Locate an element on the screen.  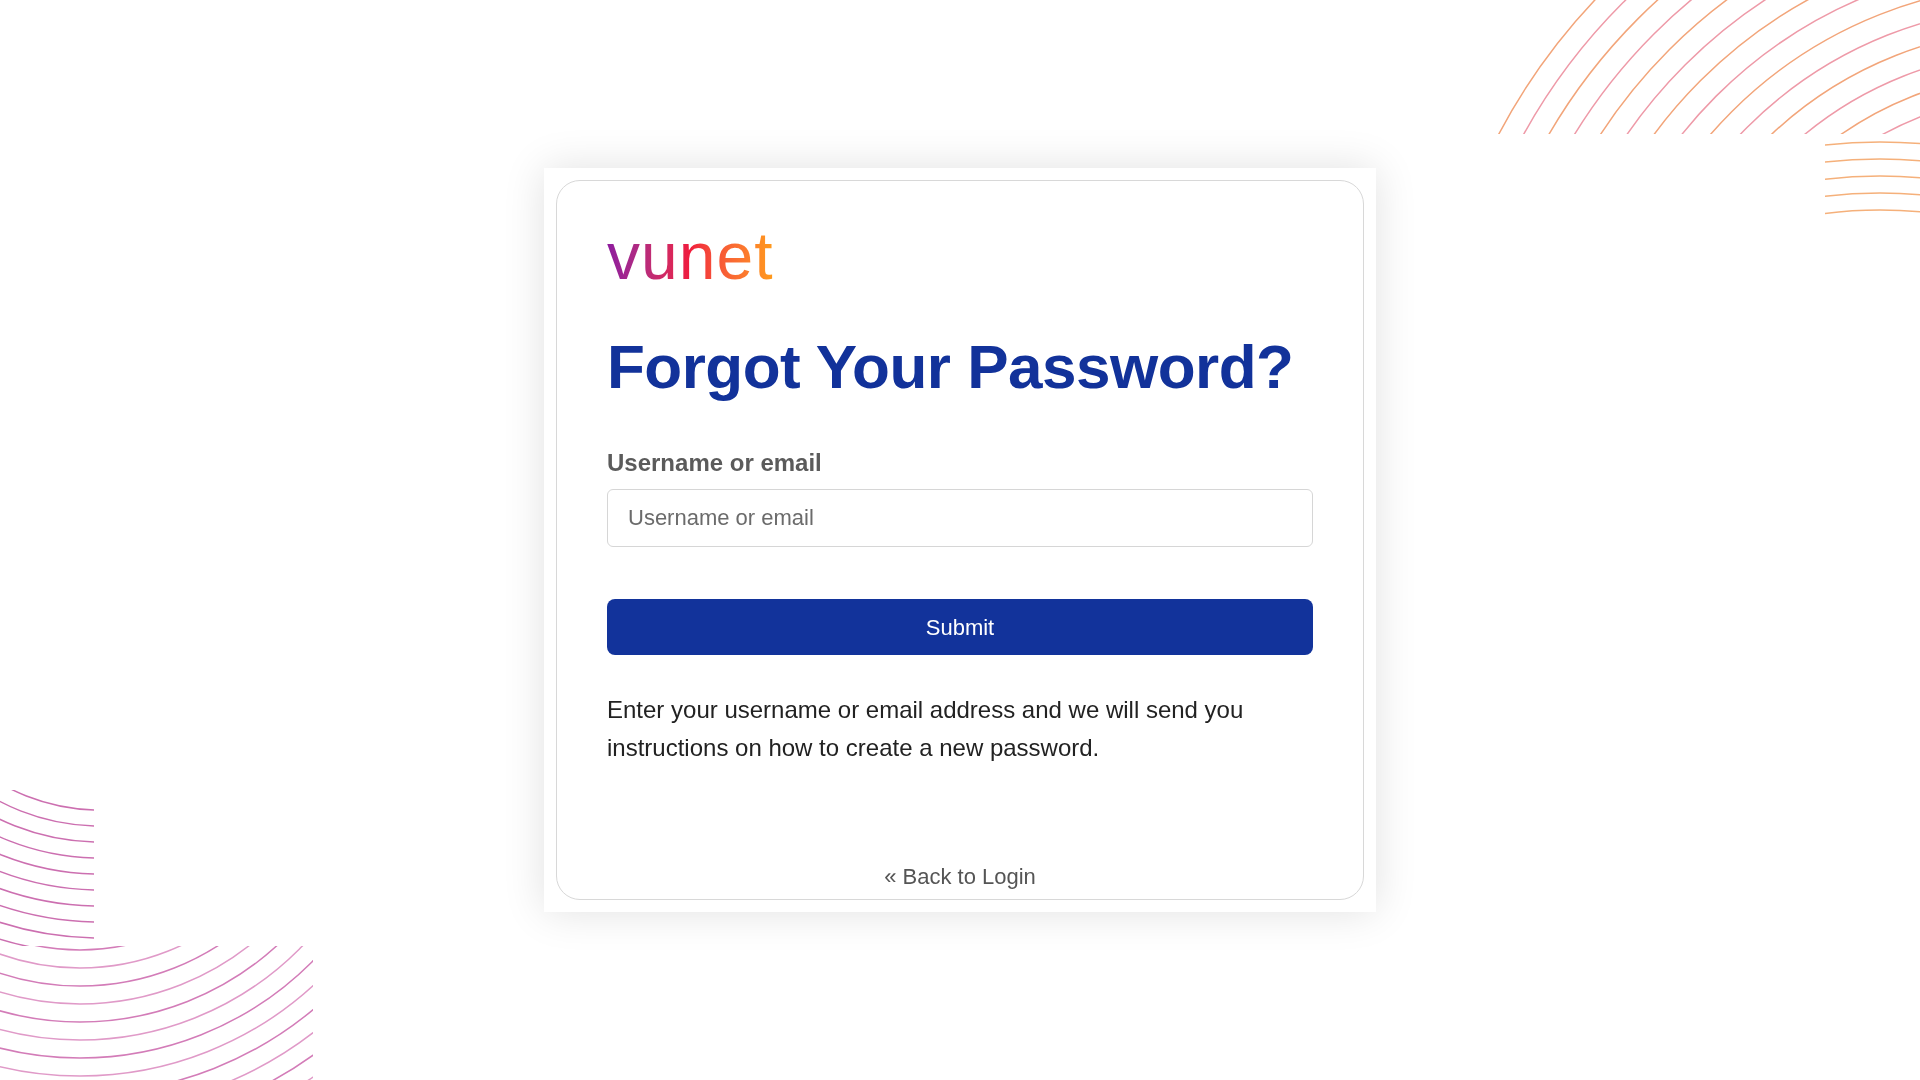
back-to-login-link: « Back to Login is located at coordinates (960, 876).